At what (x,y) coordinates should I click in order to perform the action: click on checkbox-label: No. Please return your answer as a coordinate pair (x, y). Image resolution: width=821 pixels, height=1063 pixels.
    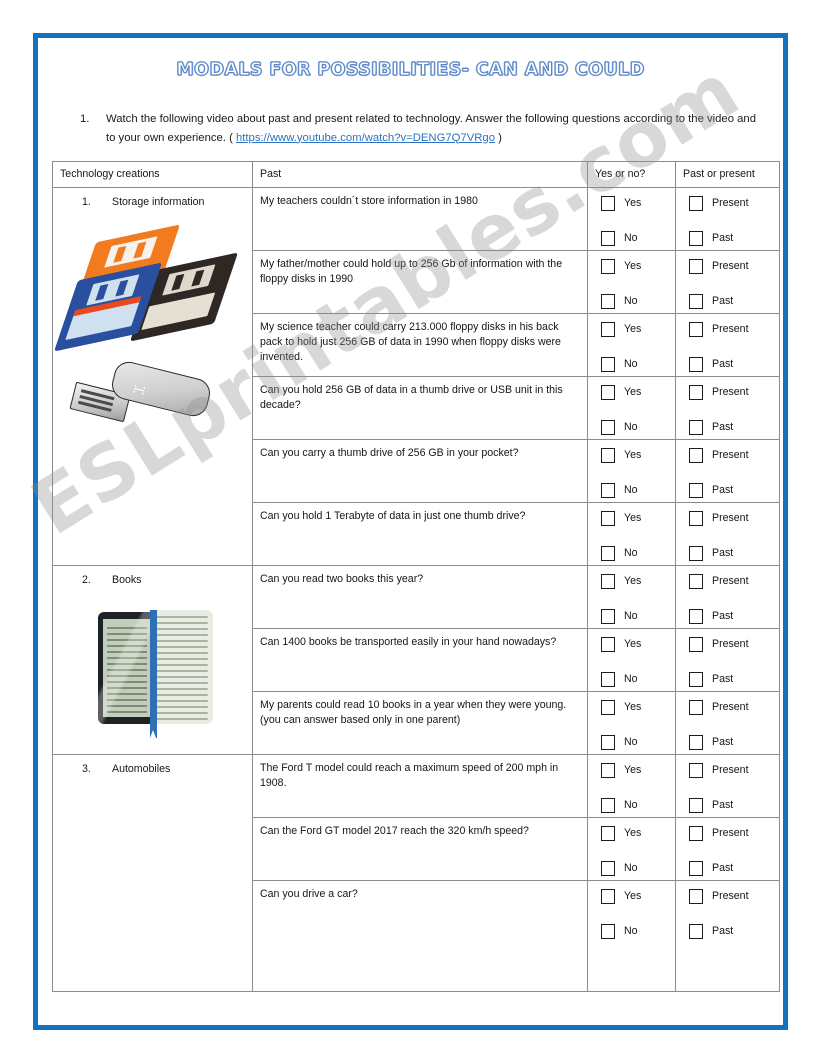
    Looking at the image, I should click on (631, 742).